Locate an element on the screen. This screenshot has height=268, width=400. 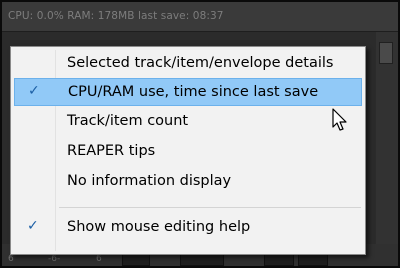
info-text: CPU: 0.0% RAM: 178MB last save: 08:37 is located at coordinates (116, 16).